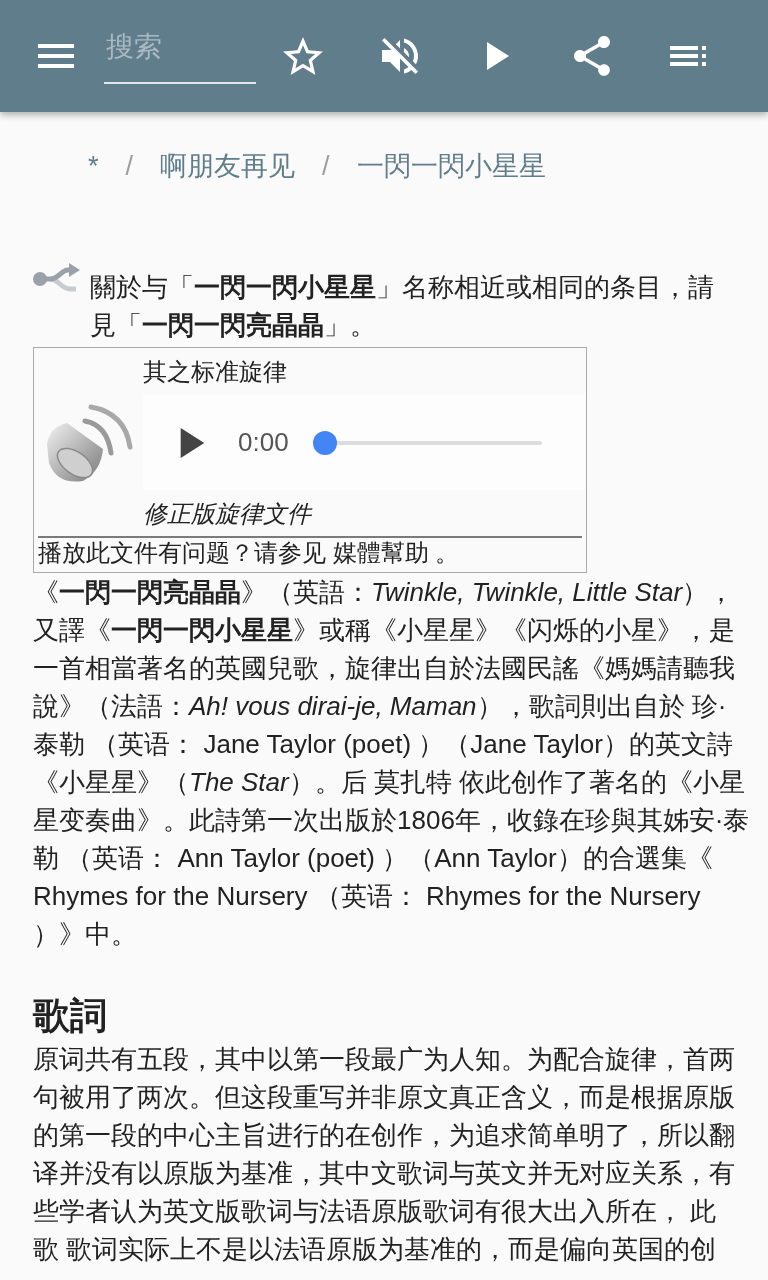 The width and height of the screenshot is (768, 1280). I want to click on contents-button, so click(688, 56).